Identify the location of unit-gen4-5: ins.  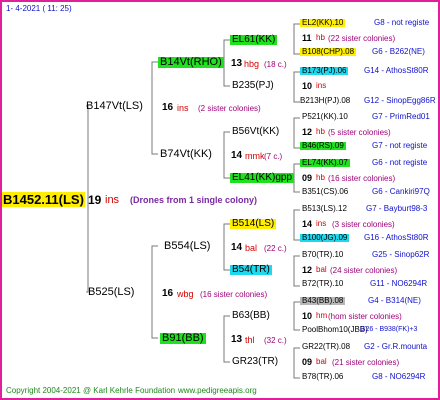
(321, 223).